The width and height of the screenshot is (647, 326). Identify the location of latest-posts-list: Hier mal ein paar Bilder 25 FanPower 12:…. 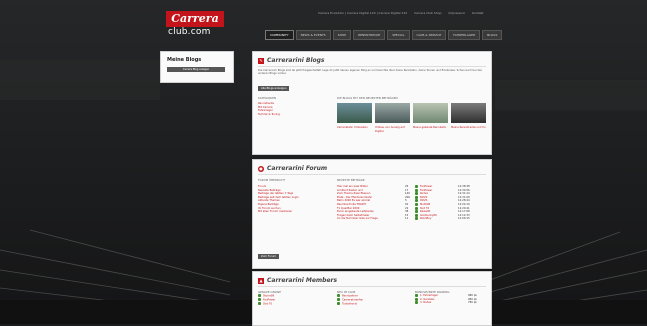
(412, 203).